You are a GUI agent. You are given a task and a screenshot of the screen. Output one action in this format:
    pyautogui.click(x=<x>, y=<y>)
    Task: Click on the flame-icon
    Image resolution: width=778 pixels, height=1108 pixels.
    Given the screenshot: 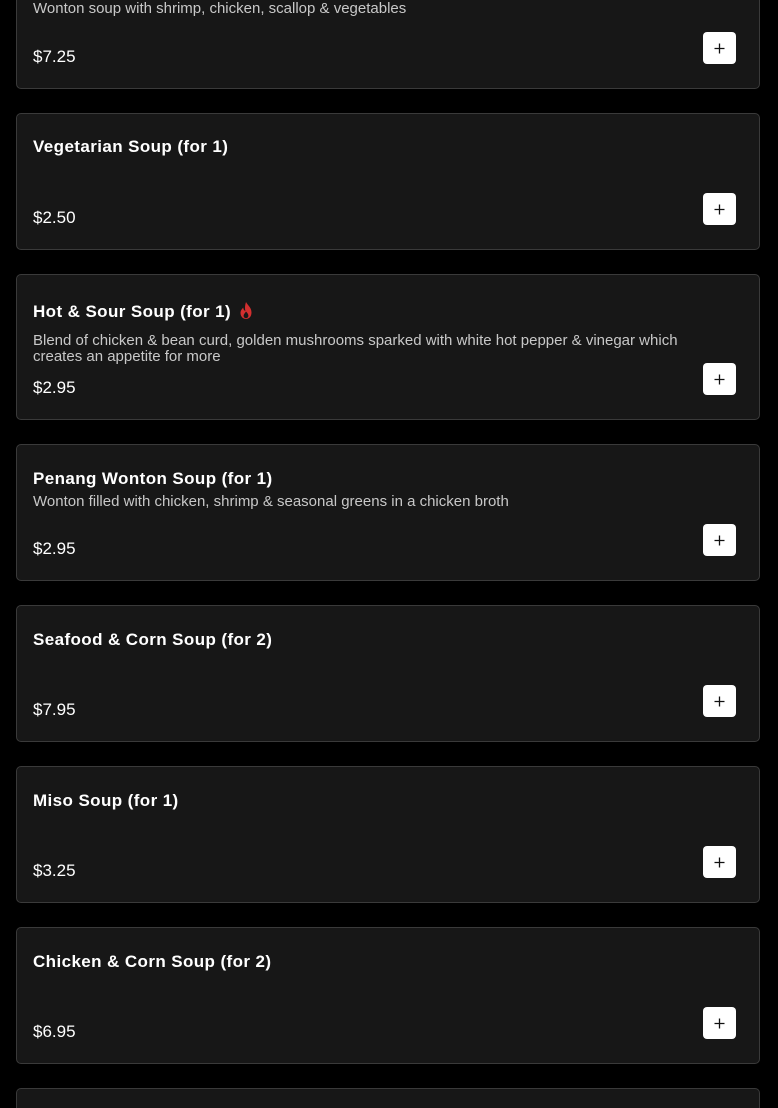 What is the action you would take?
    pyautogui.click(x=246, y=313)
    